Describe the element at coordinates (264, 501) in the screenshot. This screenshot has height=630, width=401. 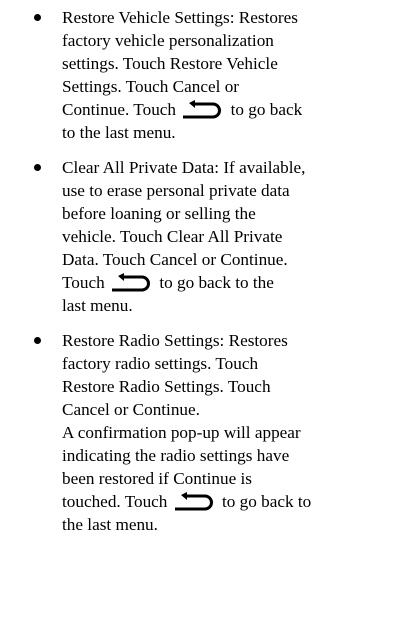
I see `text-fragment: to go back to` at that location.